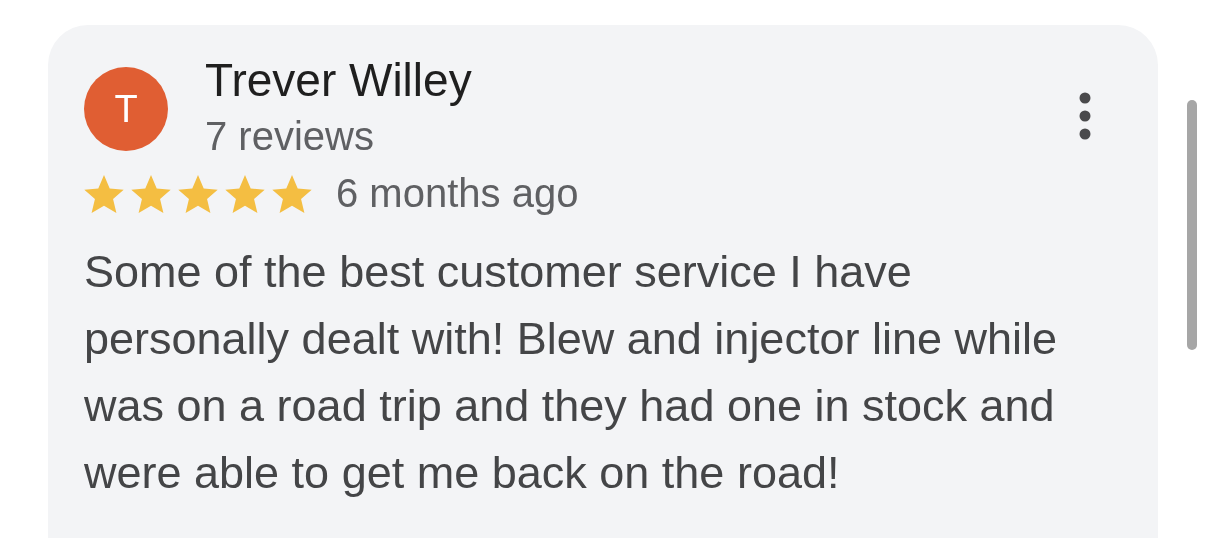 Image resolution: width=1206 pixels, height=538 pixels. I want to click on review-time: 6 months ago, so click(457, 193).